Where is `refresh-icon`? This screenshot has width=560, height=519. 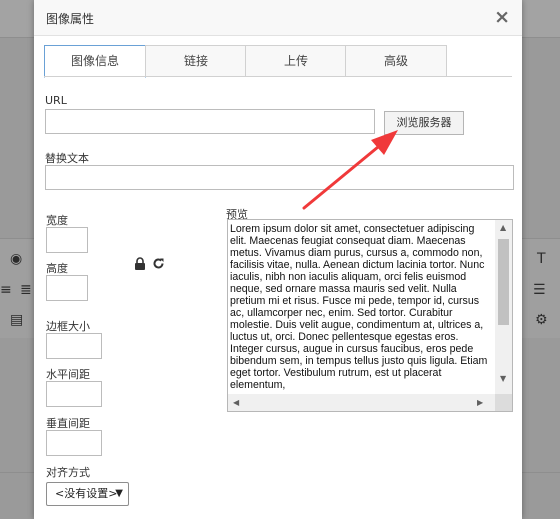 refresh-icon is located at coordinates (158, 265).